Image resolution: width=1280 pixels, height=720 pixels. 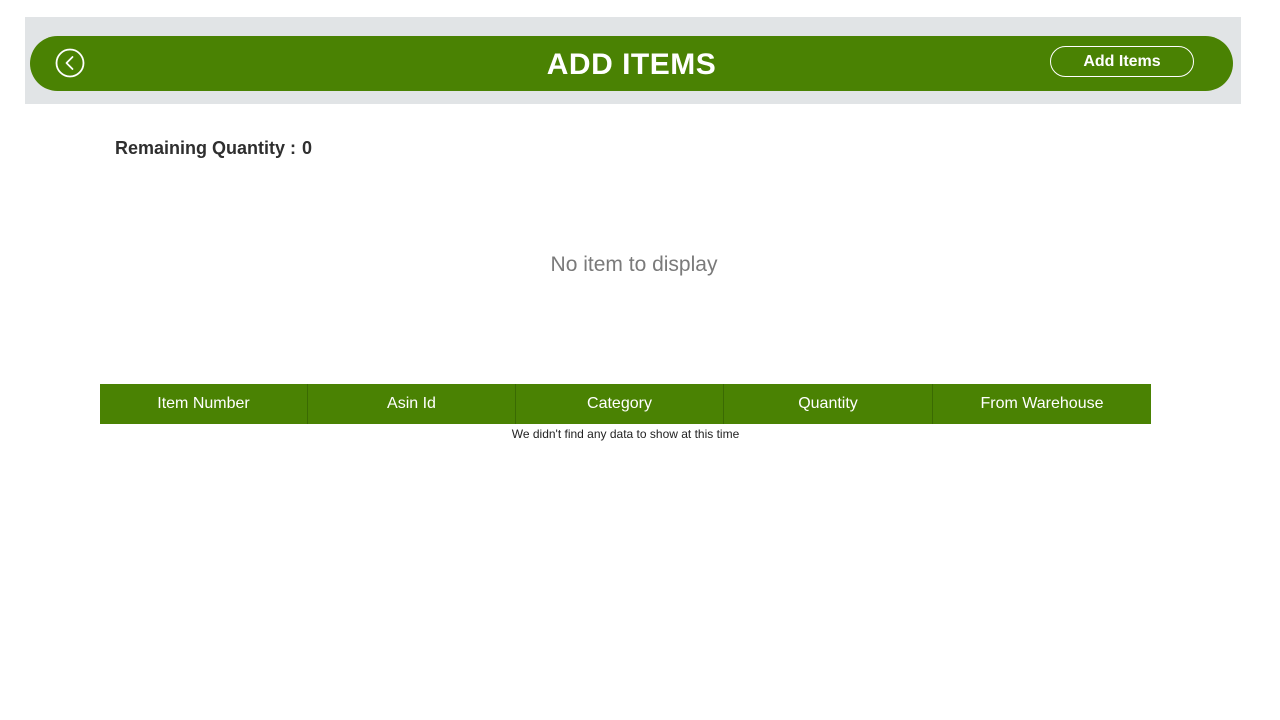 What do you see at coordinates (204, 404) in the screenshot?
I see `column-header-item-number: Item Number` at bounding box center [204, 404].